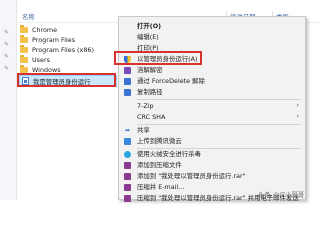 Image resolution: width=320 pixels, height=240 pixels. I want to click on folder-row-program-files: Program Files, so click(68, 40).